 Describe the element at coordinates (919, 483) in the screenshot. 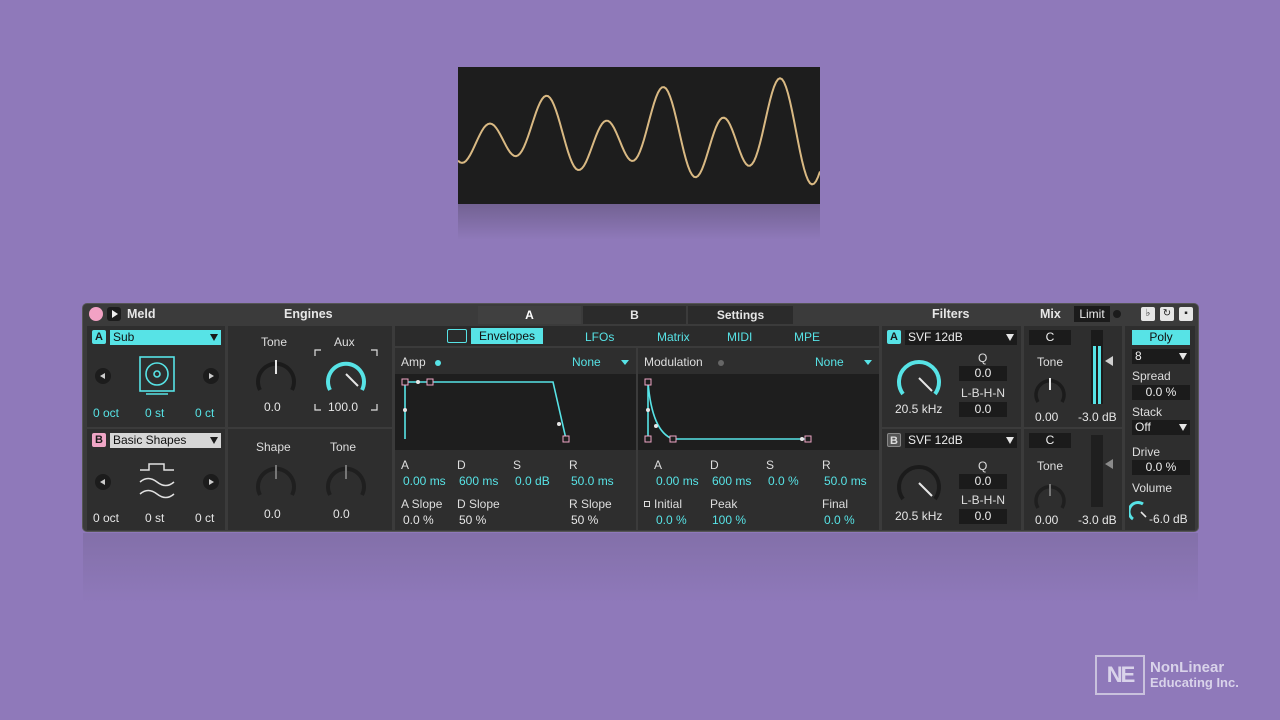

I see `filter-b-frequency-knob` at that location.